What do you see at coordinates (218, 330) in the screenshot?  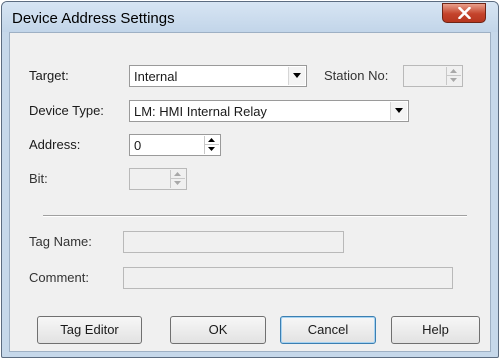 I see `ok-button: OK` at bounding box center [218, 330].